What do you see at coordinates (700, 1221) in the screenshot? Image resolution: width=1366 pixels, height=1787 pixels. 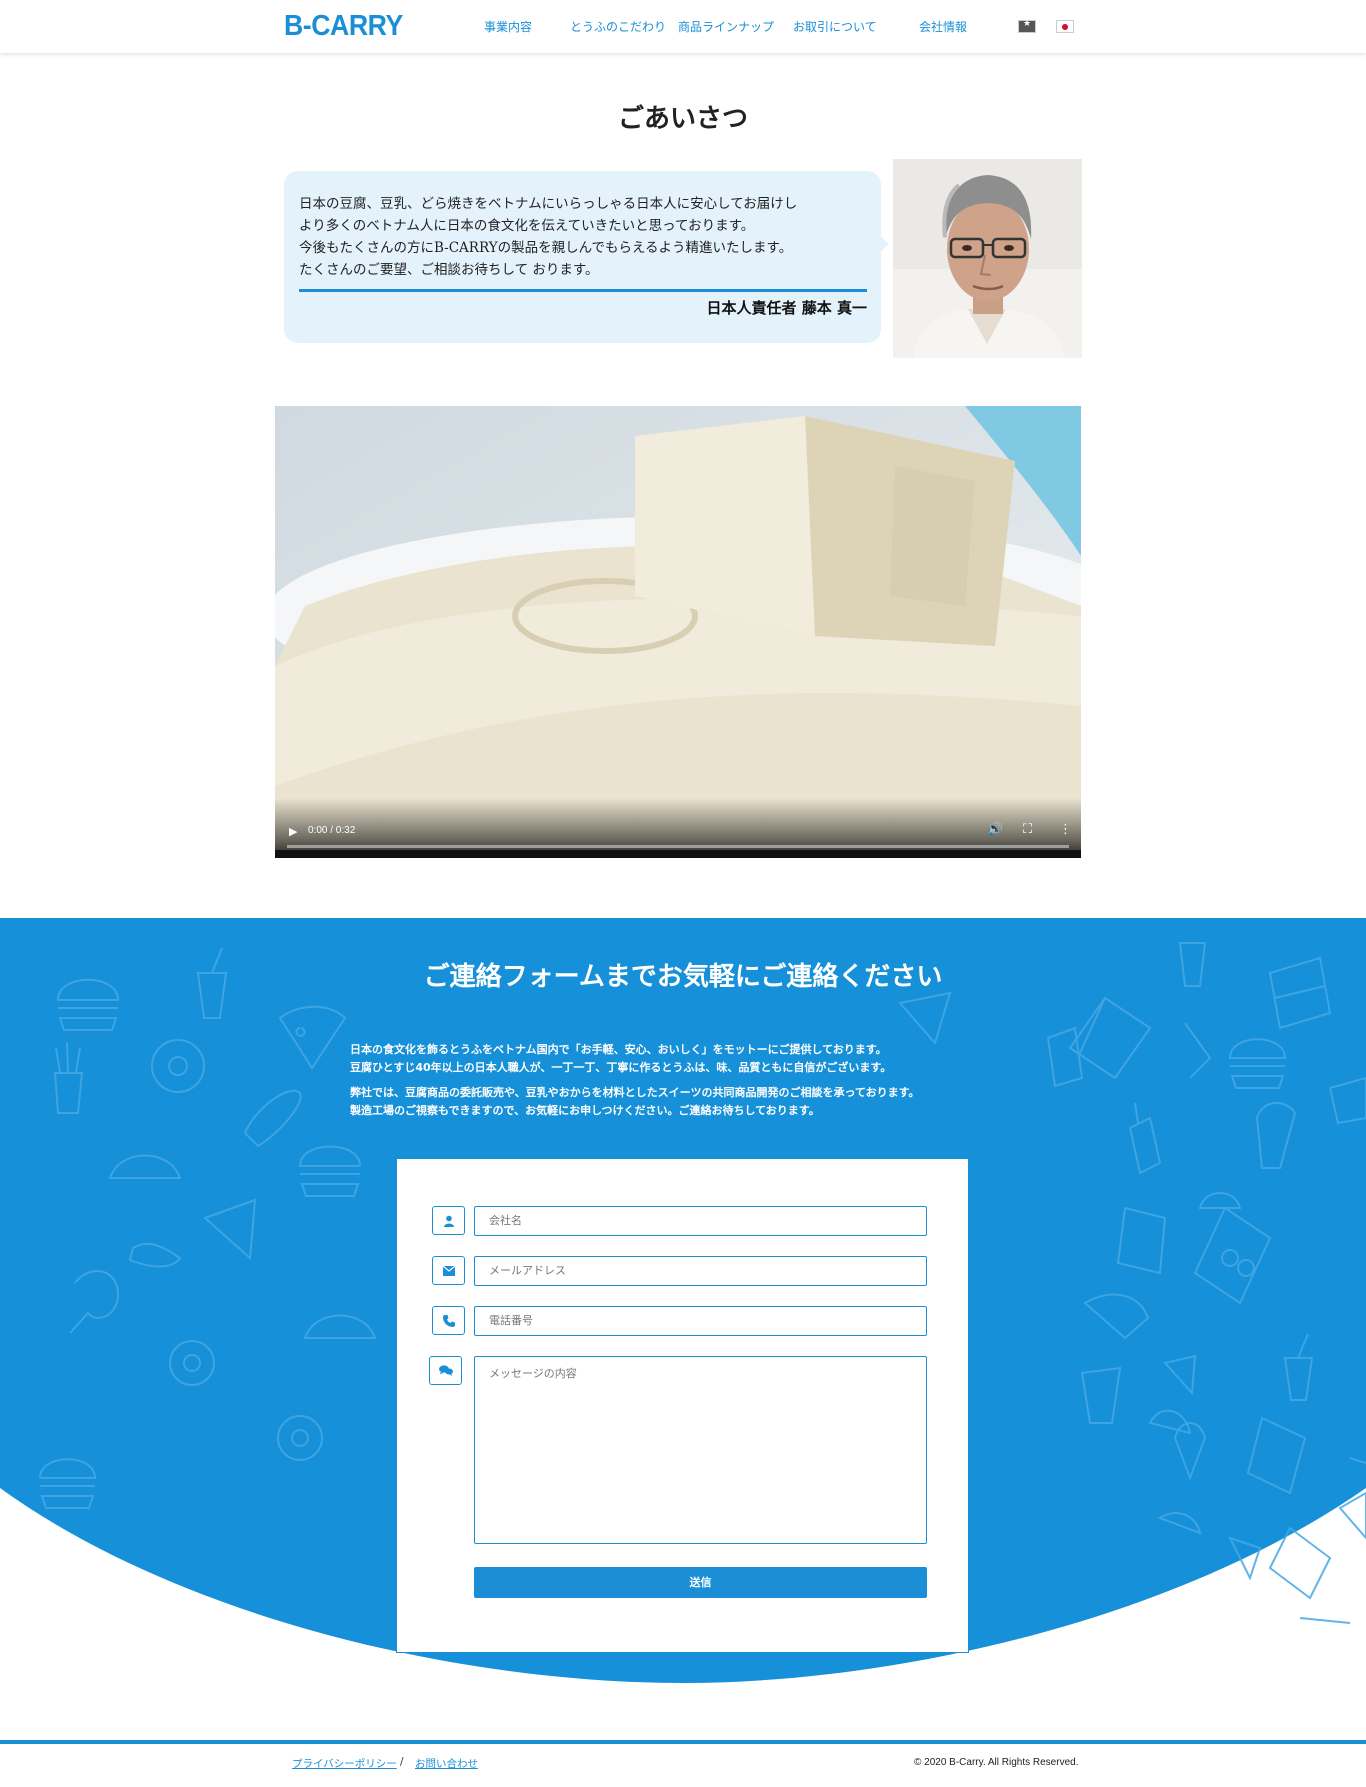 I see `company-name-field: 会社名` at bounding box center [700, 1221].